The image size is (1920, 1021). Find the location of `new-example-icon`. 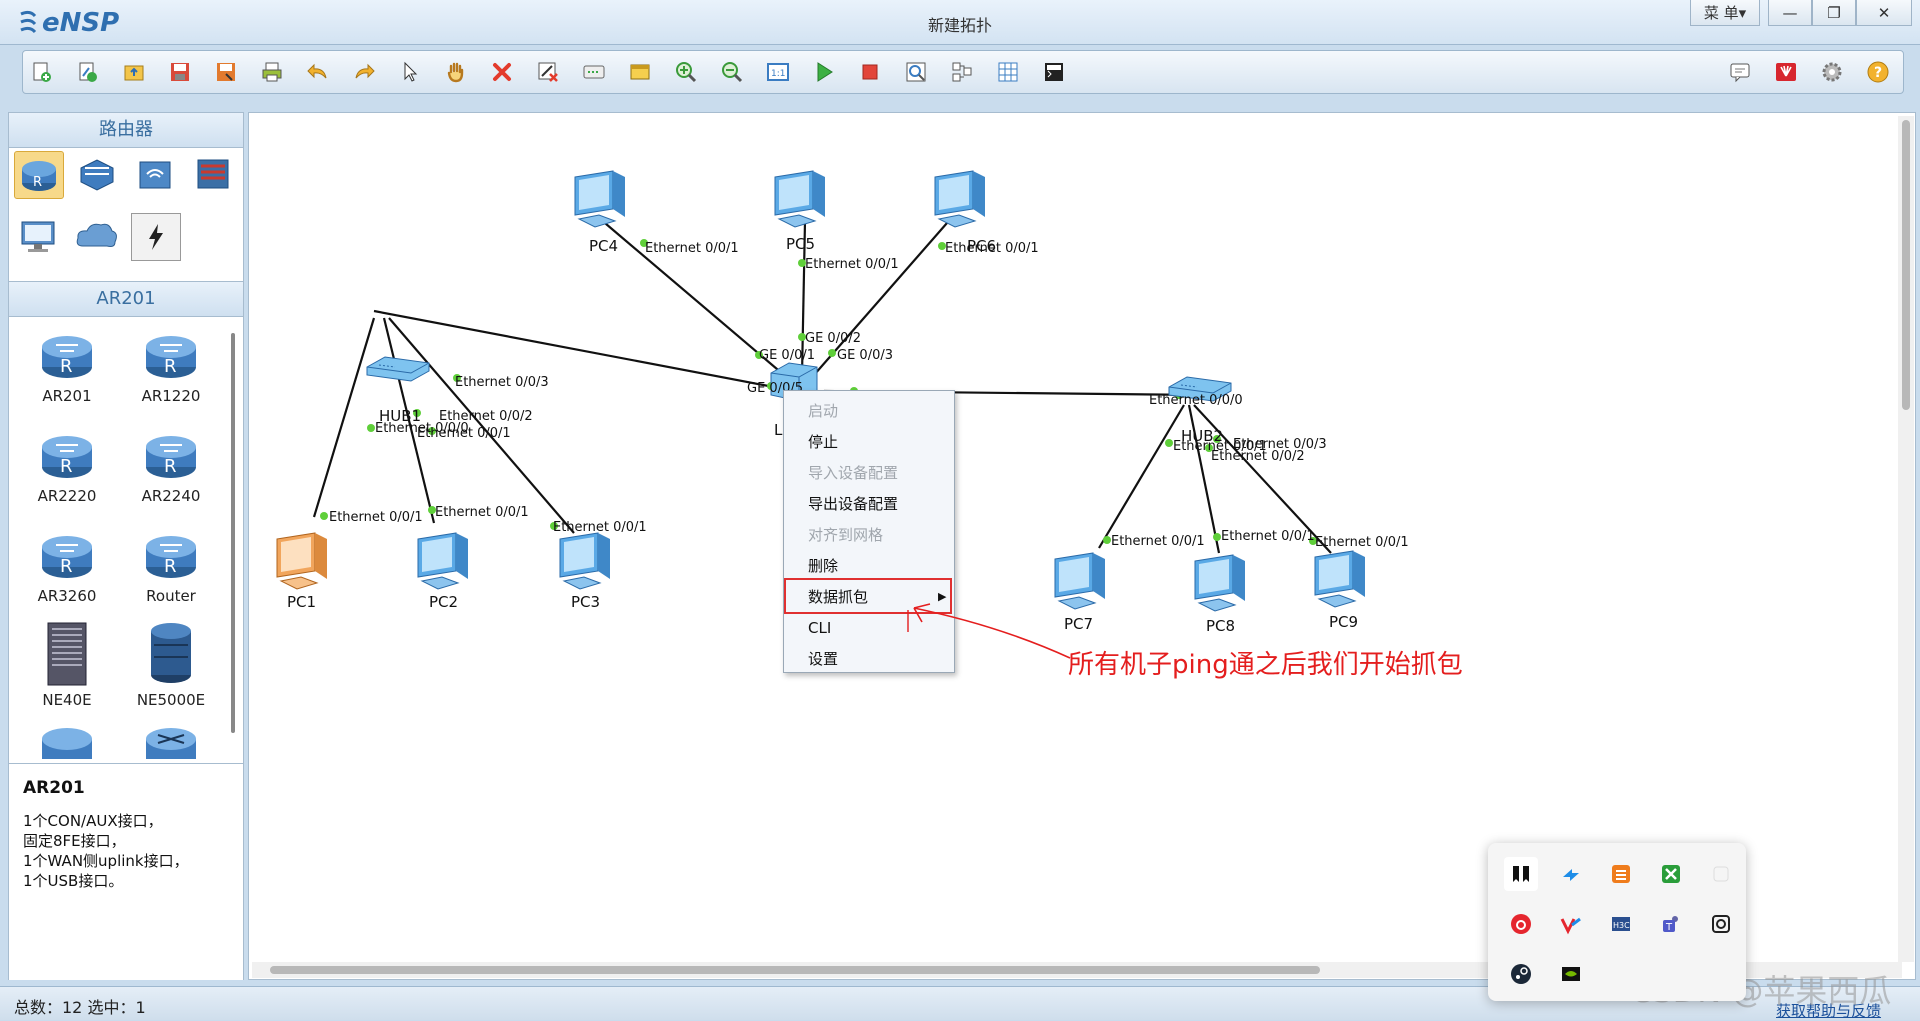

new-example-icon is located at coordinates (88, 72).